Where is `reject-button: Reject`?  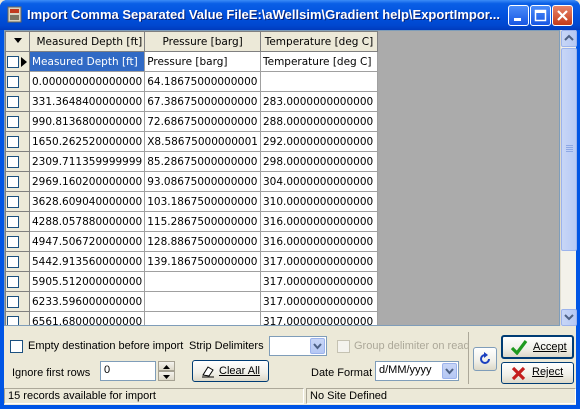
reject-button: Reject is located at coordinates (537, 373).